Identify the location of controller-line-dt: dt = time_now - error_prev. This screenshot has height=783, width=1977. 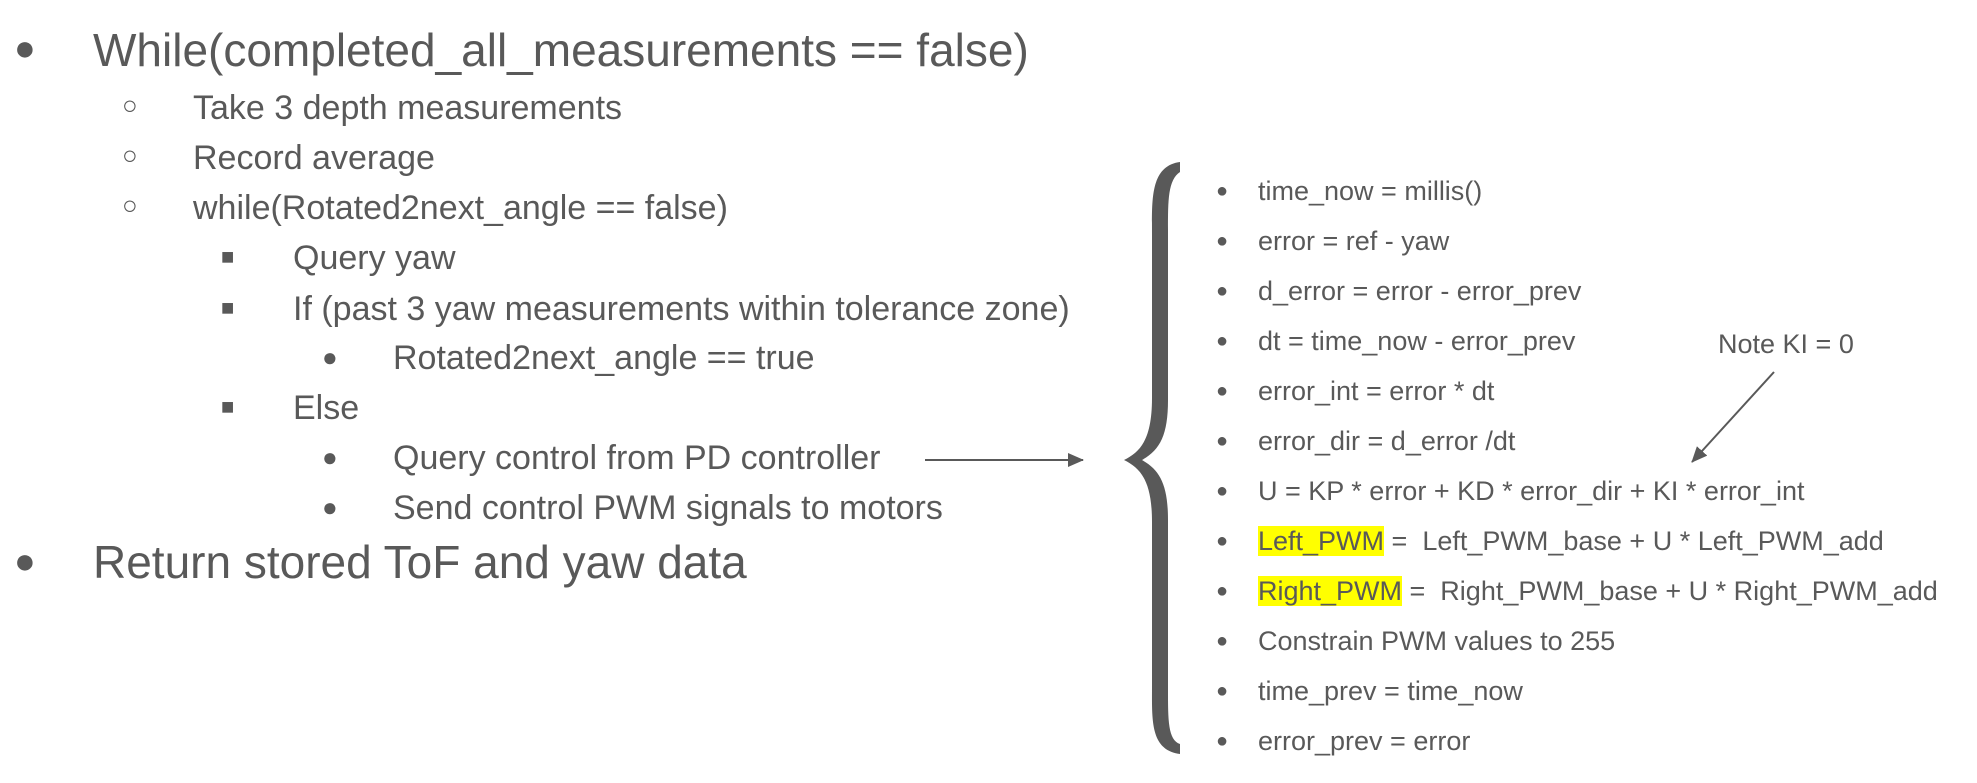
(1417, 341).